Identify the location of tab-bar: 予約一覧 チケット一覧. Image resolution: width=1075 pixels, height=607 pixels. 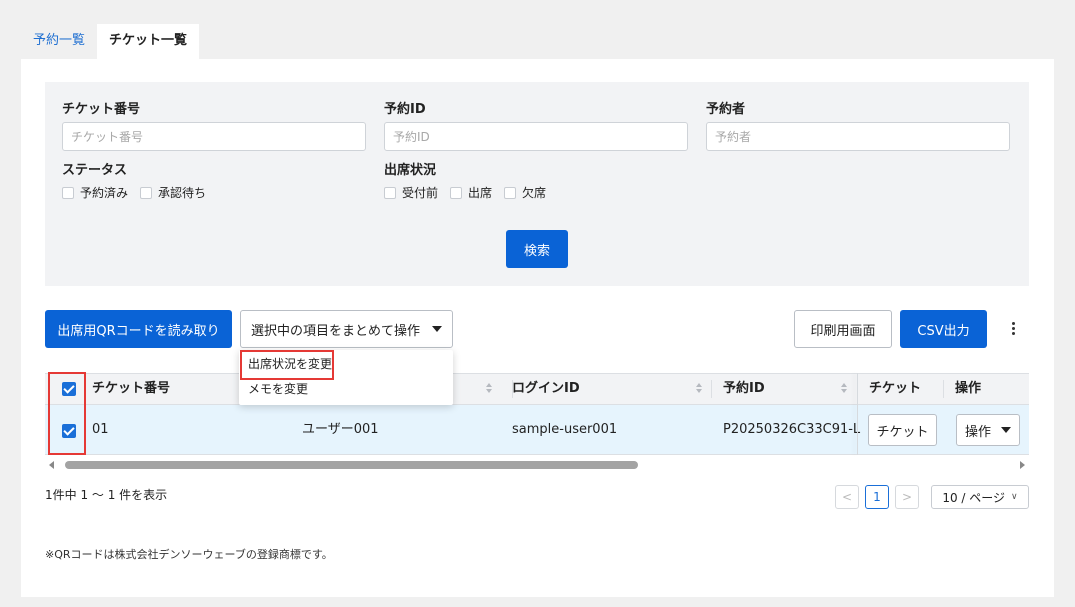
(110, 42).